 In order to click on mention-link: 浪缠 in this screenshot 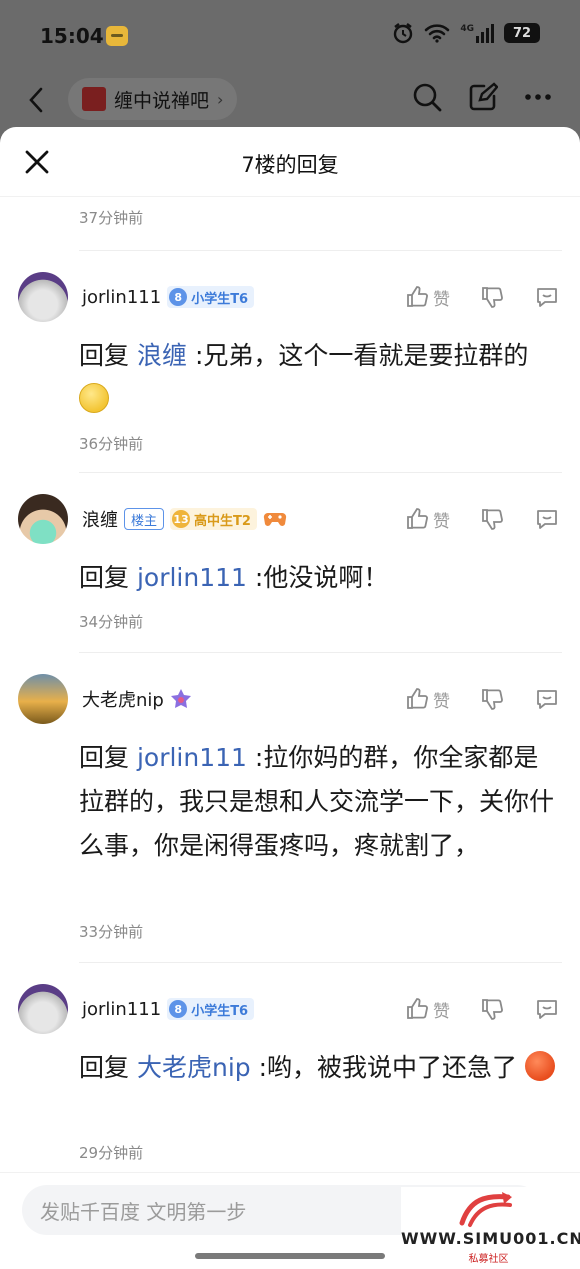, I will do `click(162, 355)`.